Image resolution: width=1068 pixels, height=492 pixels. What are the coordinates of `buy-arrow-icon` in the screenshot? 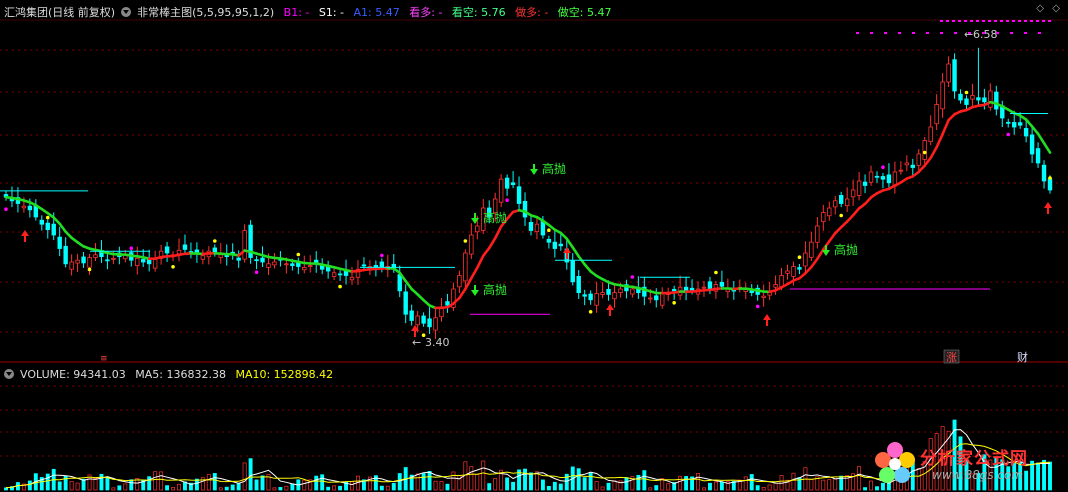 It's located at (567, 253).